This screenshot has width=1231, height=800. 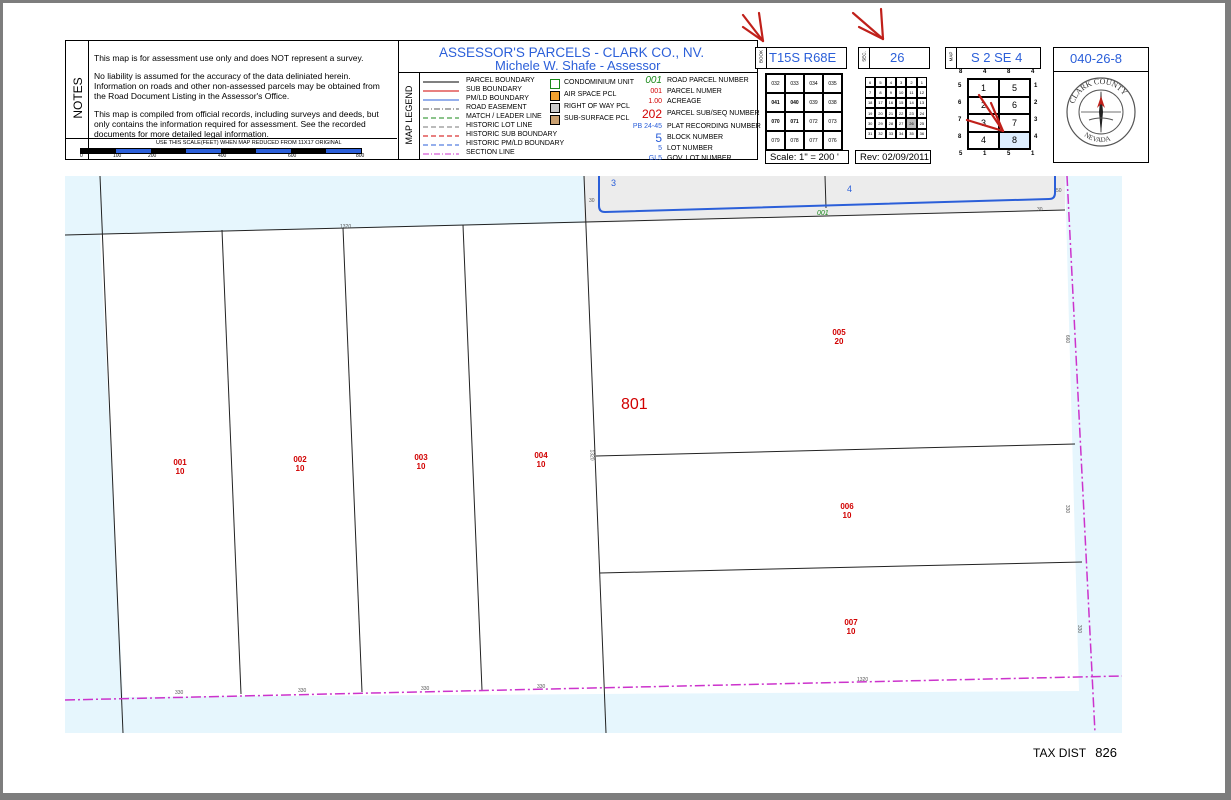 What do you see at coordinates (499, 125) in the screenshot?
I see `legend-line-label: HISTORIC LOT LINE` at bounding box center [499, 125].